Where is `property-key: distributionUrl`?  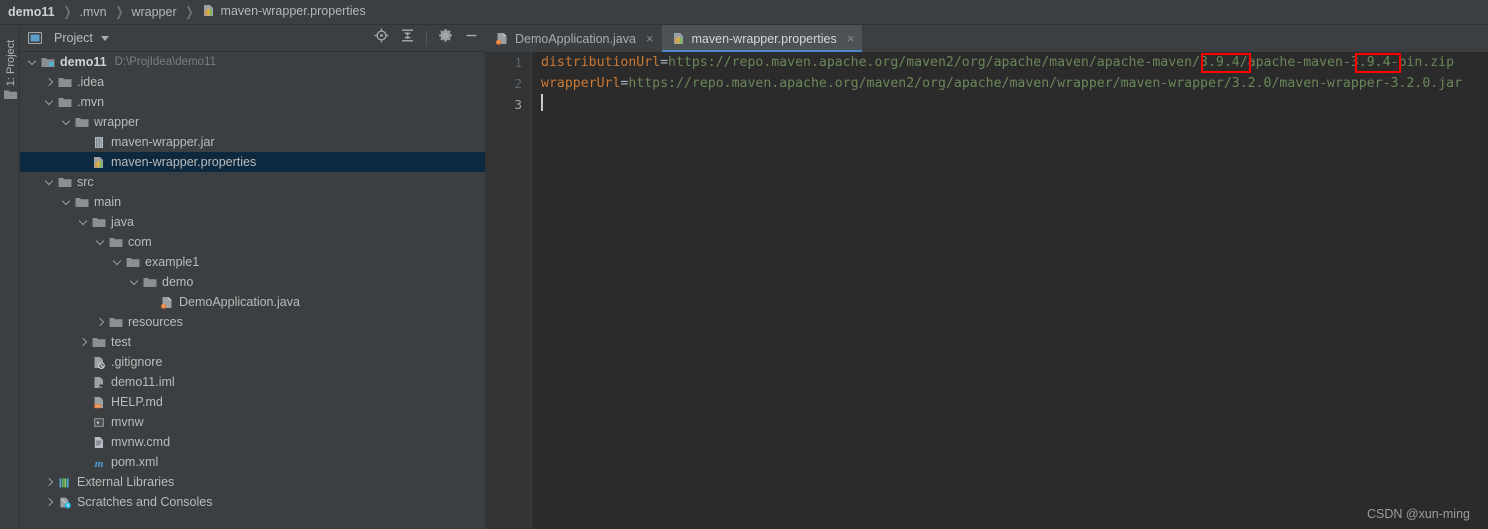 property-key: distributionUrl is located at coordinates (601, 62).